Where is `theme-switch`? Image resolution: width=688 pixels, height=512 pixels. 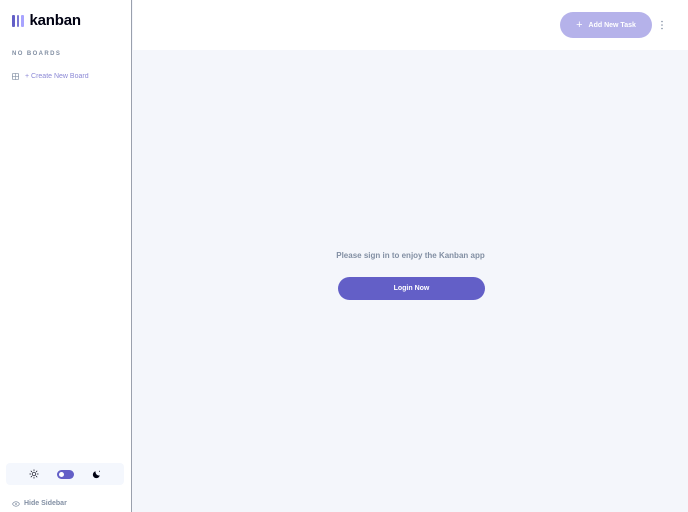
theme-switch is located at coordinates (65, 474).